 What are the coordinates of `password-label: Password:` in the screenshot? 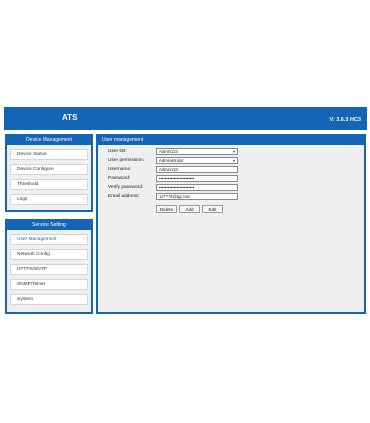 It's located at (119, 178).